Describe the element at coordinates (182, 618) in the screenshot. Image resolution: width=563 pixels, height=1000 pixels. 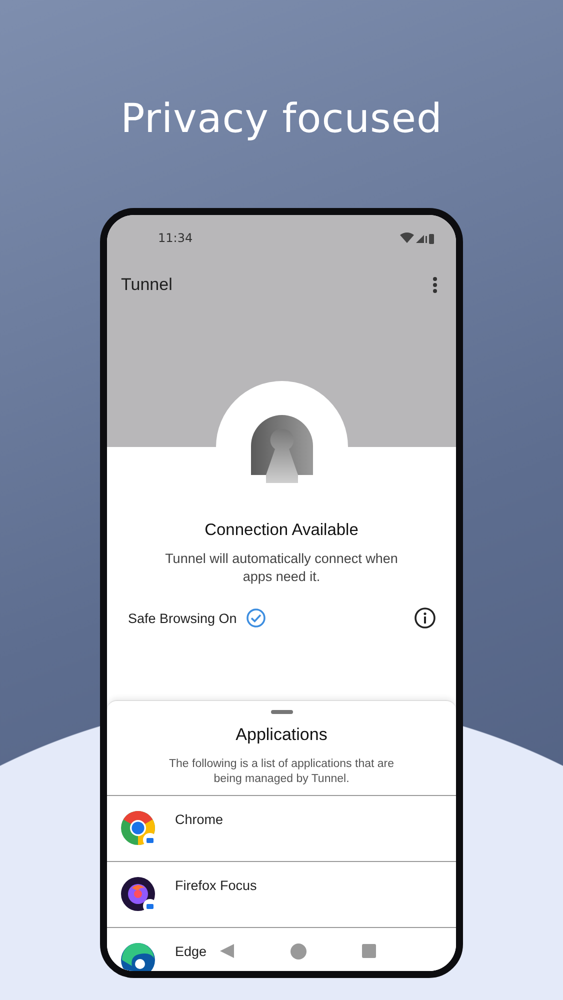
I see `safe-browsing-label: Safe Browsing On` at that location.